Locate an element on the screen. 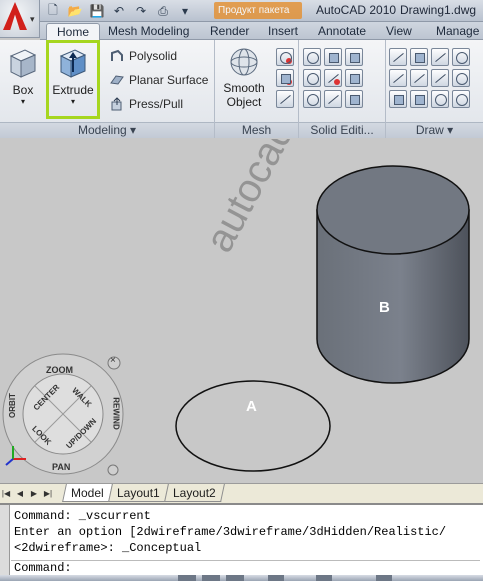 Image resolution: width=483 pixels, height=581 pixels. save-icon: 💾 is located at coordinates (97, 11).